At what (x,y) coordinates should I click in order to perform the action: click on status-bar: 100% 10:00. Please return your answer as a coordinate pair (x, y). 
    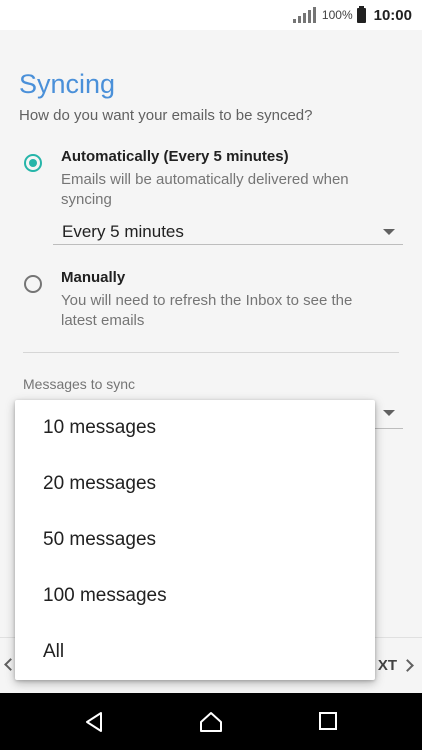
    Looking at the image, I should click on (211, 15).